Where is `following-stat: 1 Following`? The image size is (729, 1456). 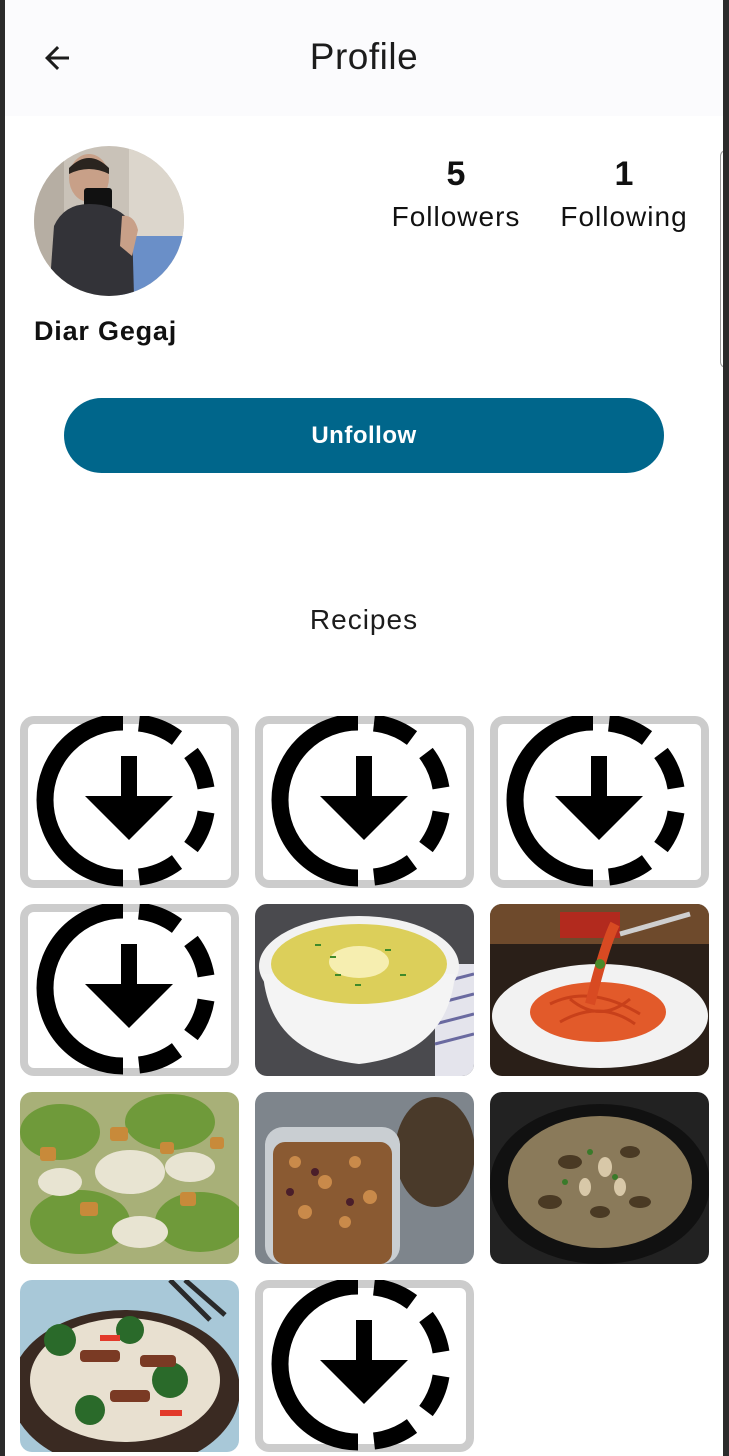 following-stat: 1 Following is located at coordinates (624, 194).